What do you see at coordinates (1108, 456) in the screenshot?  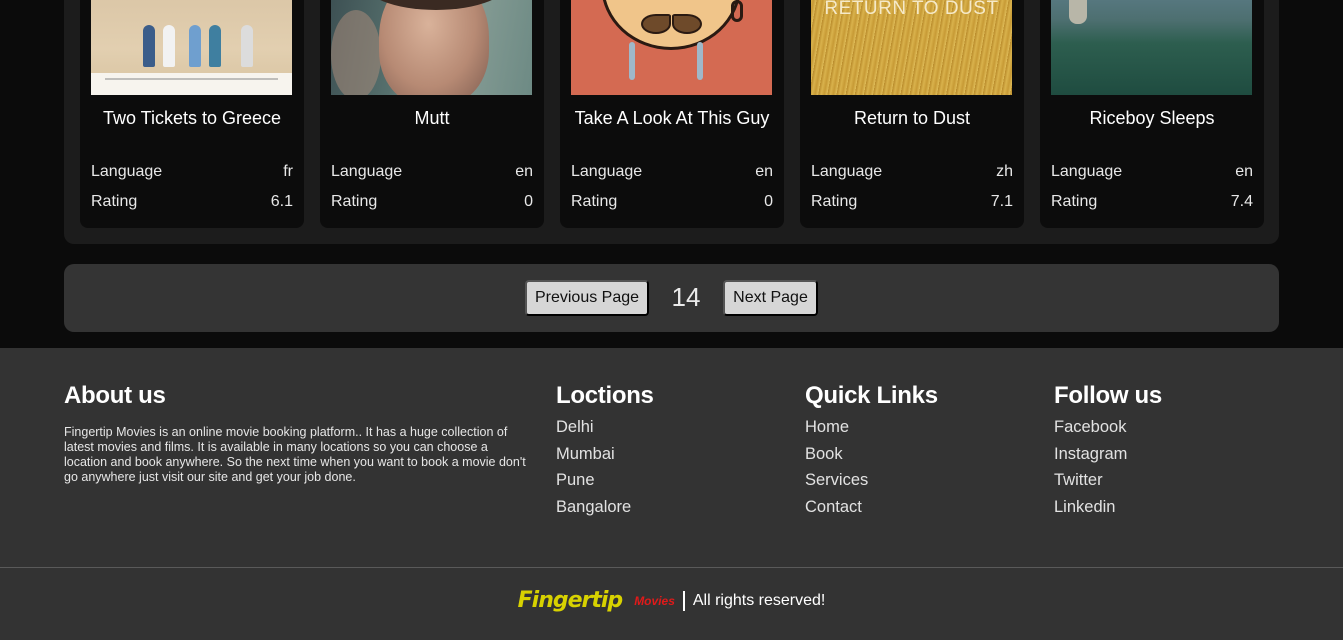 I see `instagram-link: Instagram` at bounding box center [1108, 456].